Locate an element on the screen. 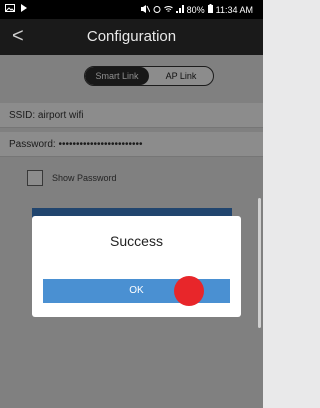 This screenshot has width=320, height=408. status-bar: 80% 11:34 AM is located at coordinates (131, 9).